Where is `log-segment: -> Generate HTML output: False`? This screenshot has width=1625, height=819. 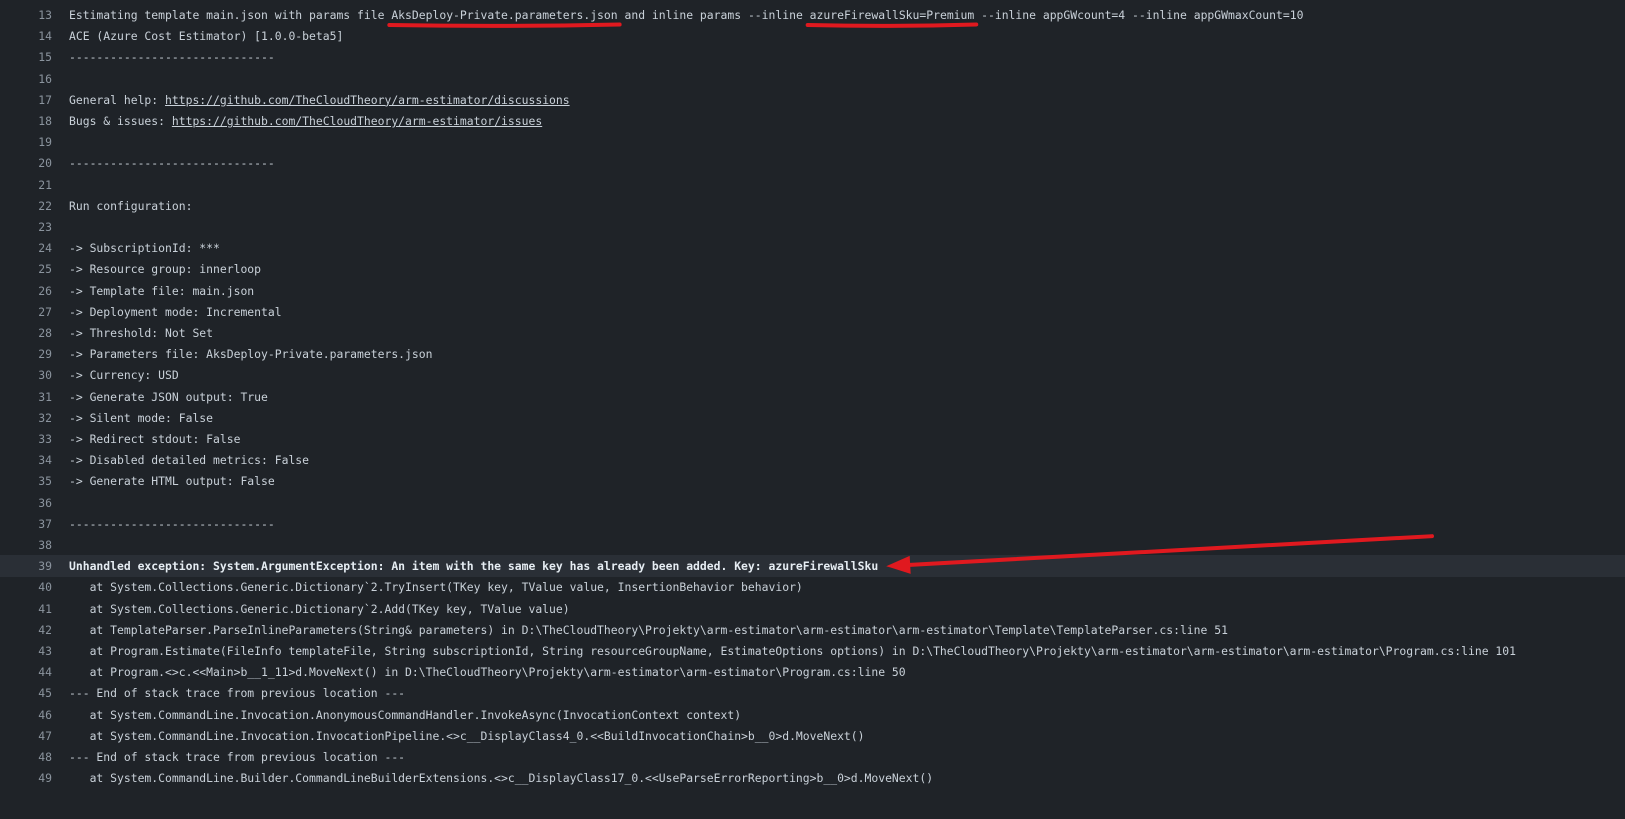
log-segment: -> Generate HTML output: False is located at coordinates (172, 481).